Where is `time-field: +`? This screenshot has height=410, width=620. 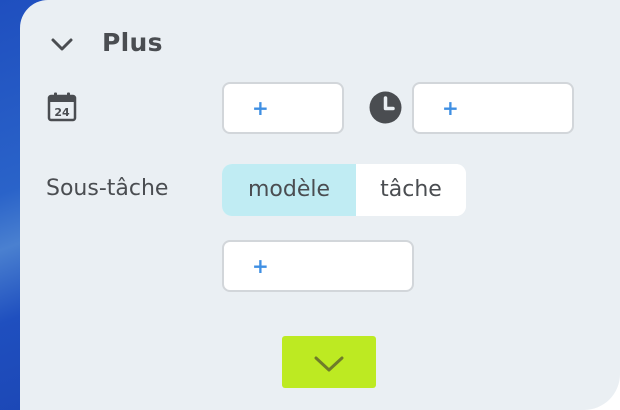
time-field: + is located at coordinates (493, 108).